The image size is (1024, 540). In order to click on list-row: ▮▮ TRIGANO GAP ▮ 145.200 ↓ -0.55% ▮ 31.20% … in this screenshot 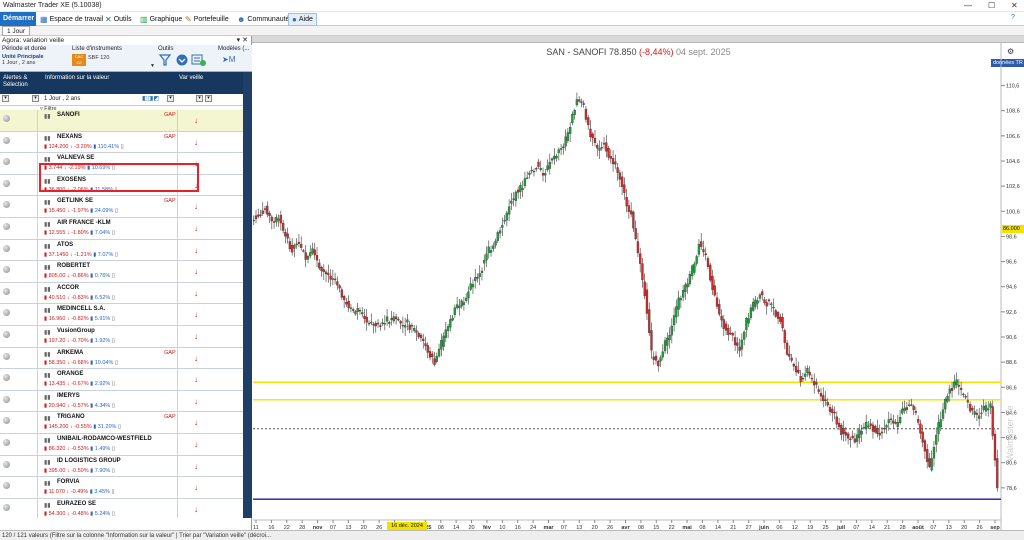, I will do `click(121, 423)`.